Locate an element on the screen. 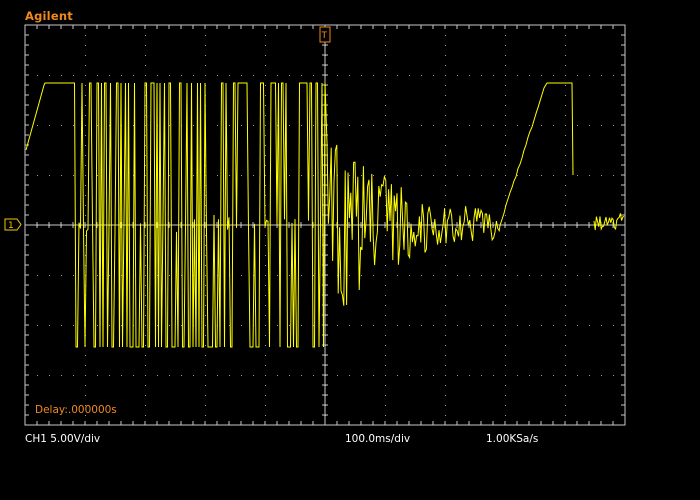 This screenshot has width=700, height=500. ch1-ground-marker-label: 1 is located at coordinates (11, 226).